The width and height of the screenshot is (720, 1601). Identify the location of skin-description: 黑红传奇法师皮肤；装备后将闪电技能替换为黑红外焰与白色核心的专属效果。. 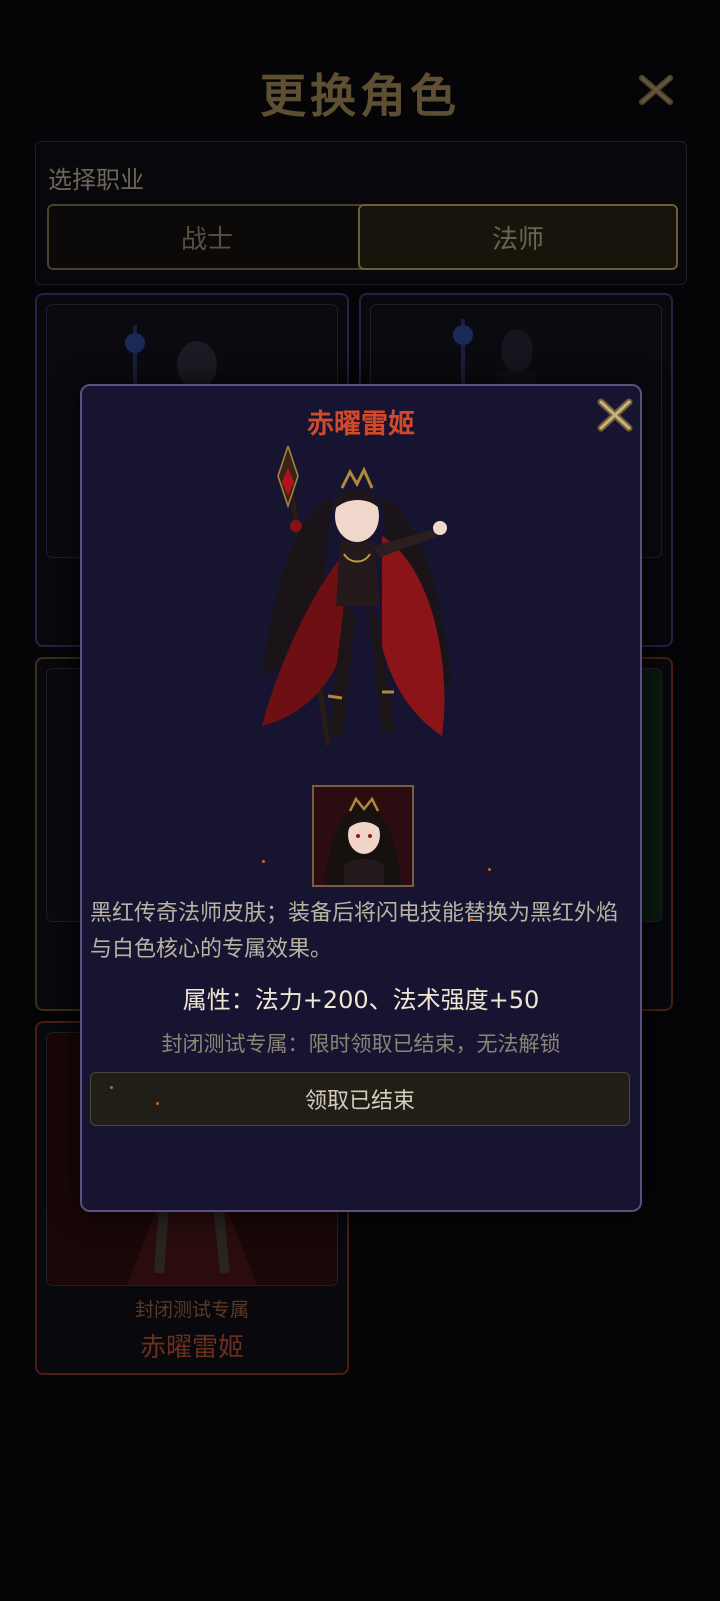
(354, 931).